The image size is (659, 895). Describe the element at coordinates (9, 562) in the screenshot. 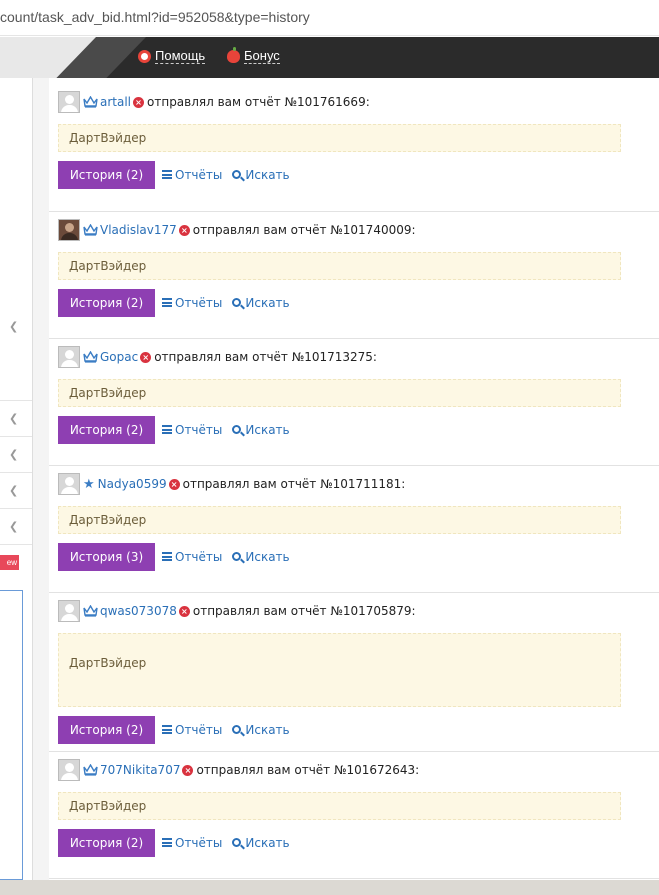

I see `new-badge: ew` at that location.